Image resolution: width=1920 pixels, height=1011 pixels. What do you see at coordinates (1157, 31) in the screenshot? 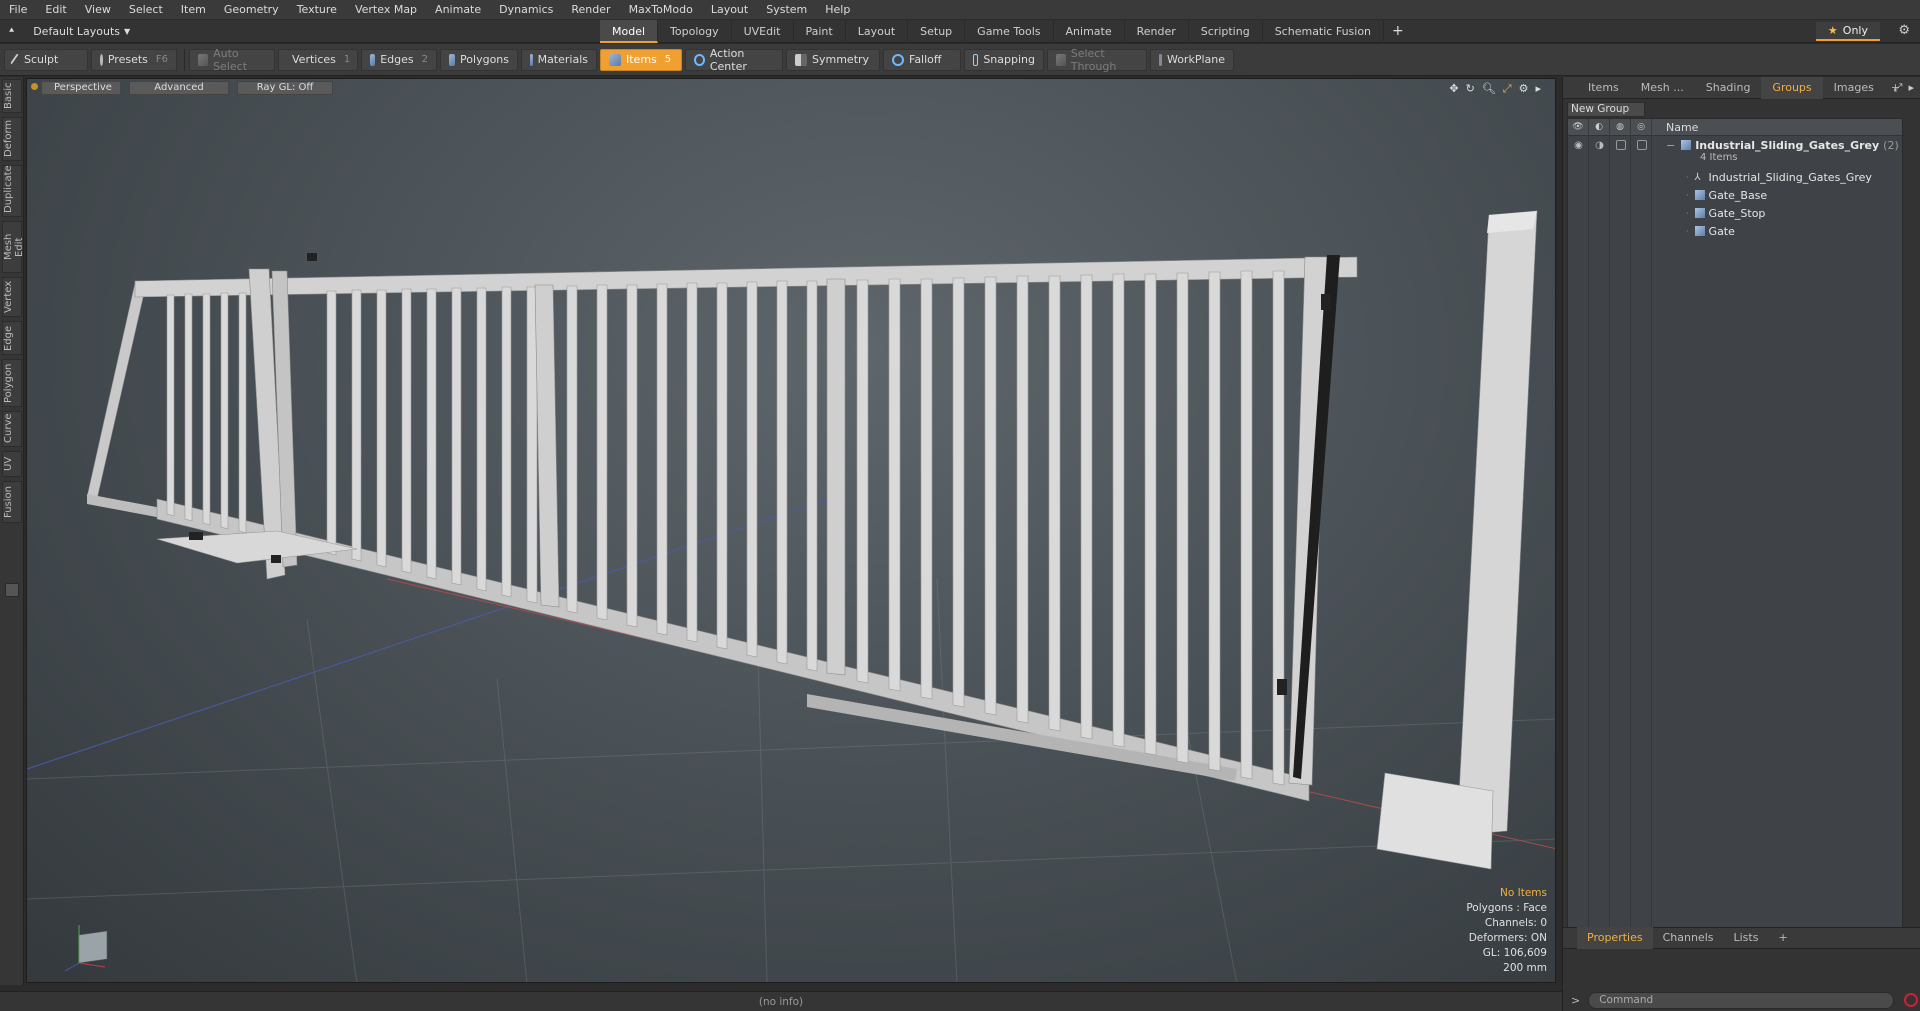
I see `tab-render: Render` at bounding box center [1157, 31].